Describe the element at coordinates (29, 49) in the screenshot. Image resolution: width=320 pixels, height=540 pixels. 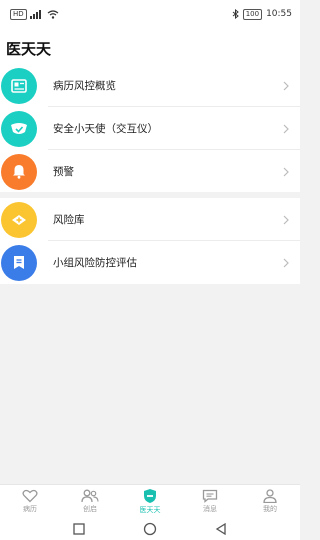
I see `page-title: 医天天` at that location.